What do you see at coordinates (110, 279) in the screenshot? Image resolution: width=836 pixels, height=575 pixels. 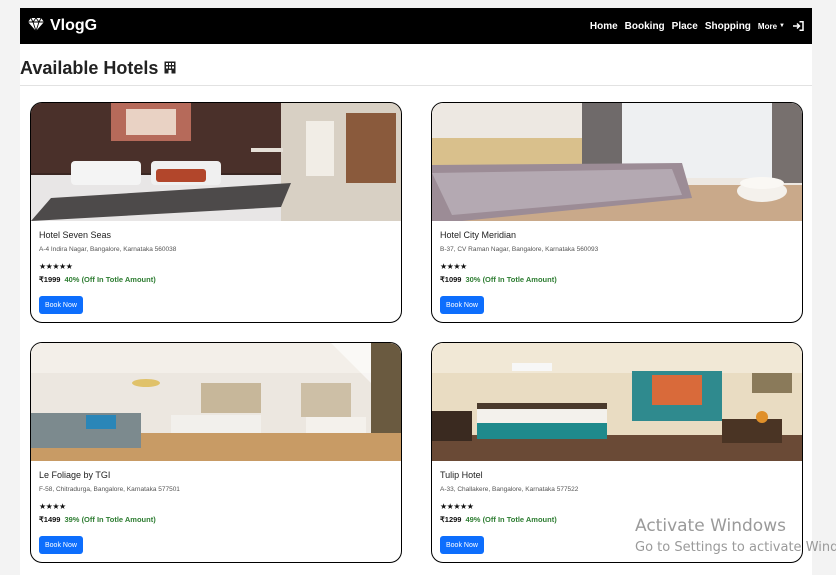 I see `hotel-discount: 40% (Off In Totle Amount)` at bounding box center [110, 279].